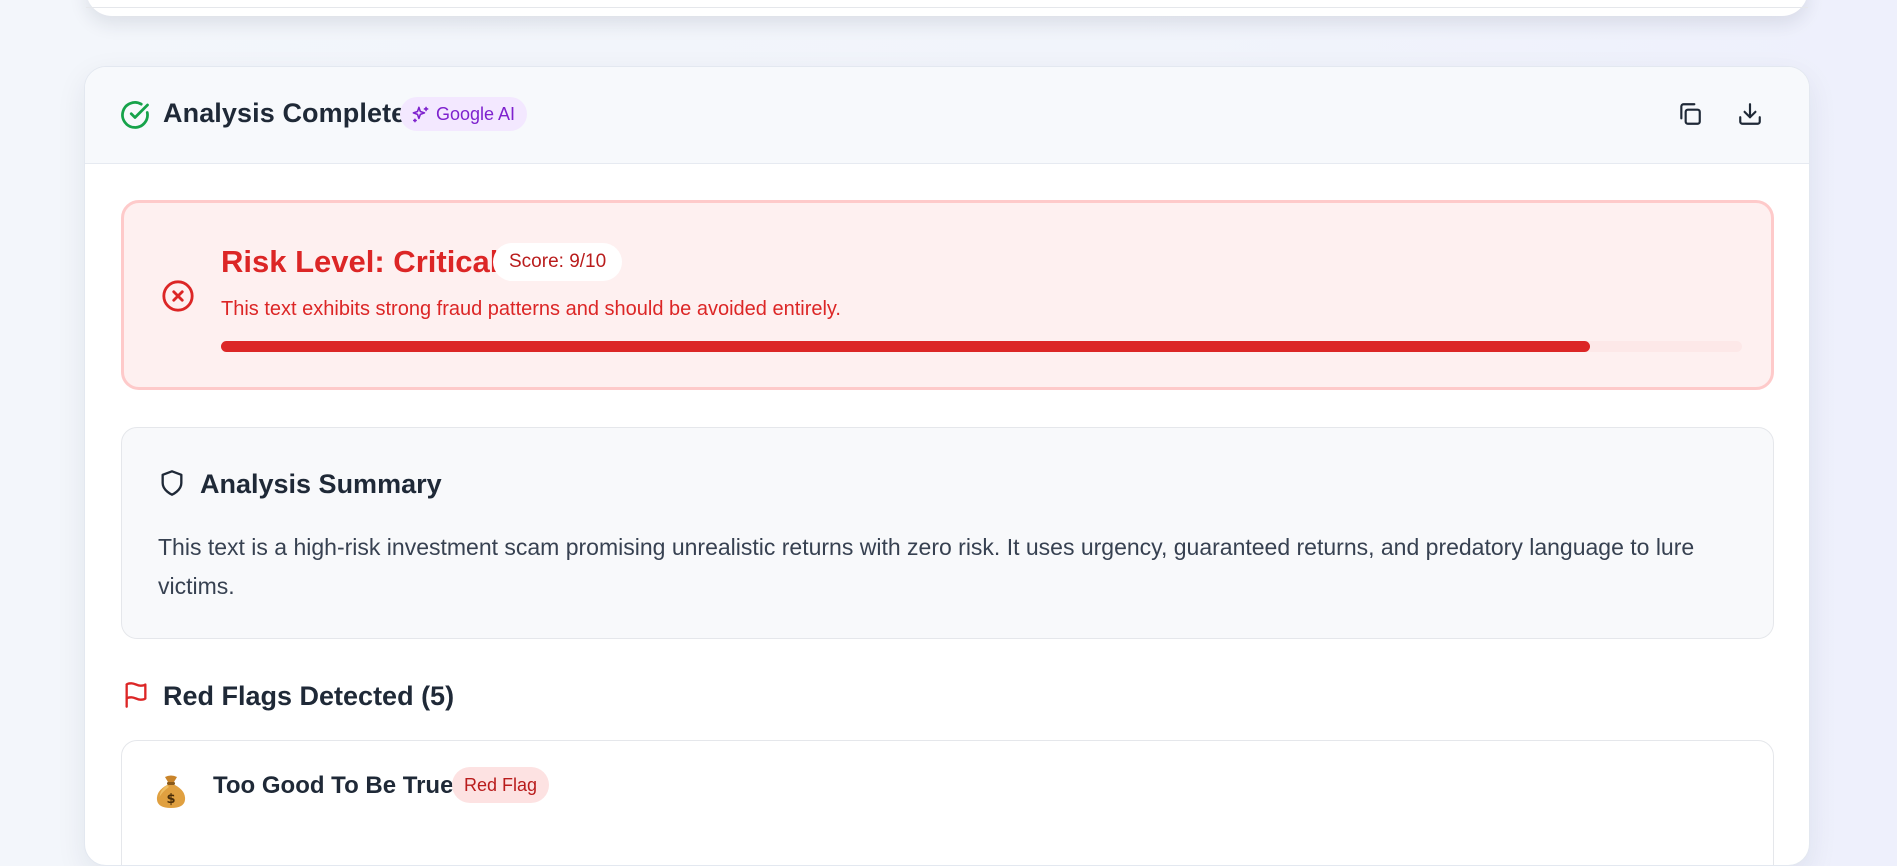 This screenshot has width=1897, height=866. What do you see at coordinates (947, 8) in the screenshot?
I see `previous-card` at bounding box center [947, 8].